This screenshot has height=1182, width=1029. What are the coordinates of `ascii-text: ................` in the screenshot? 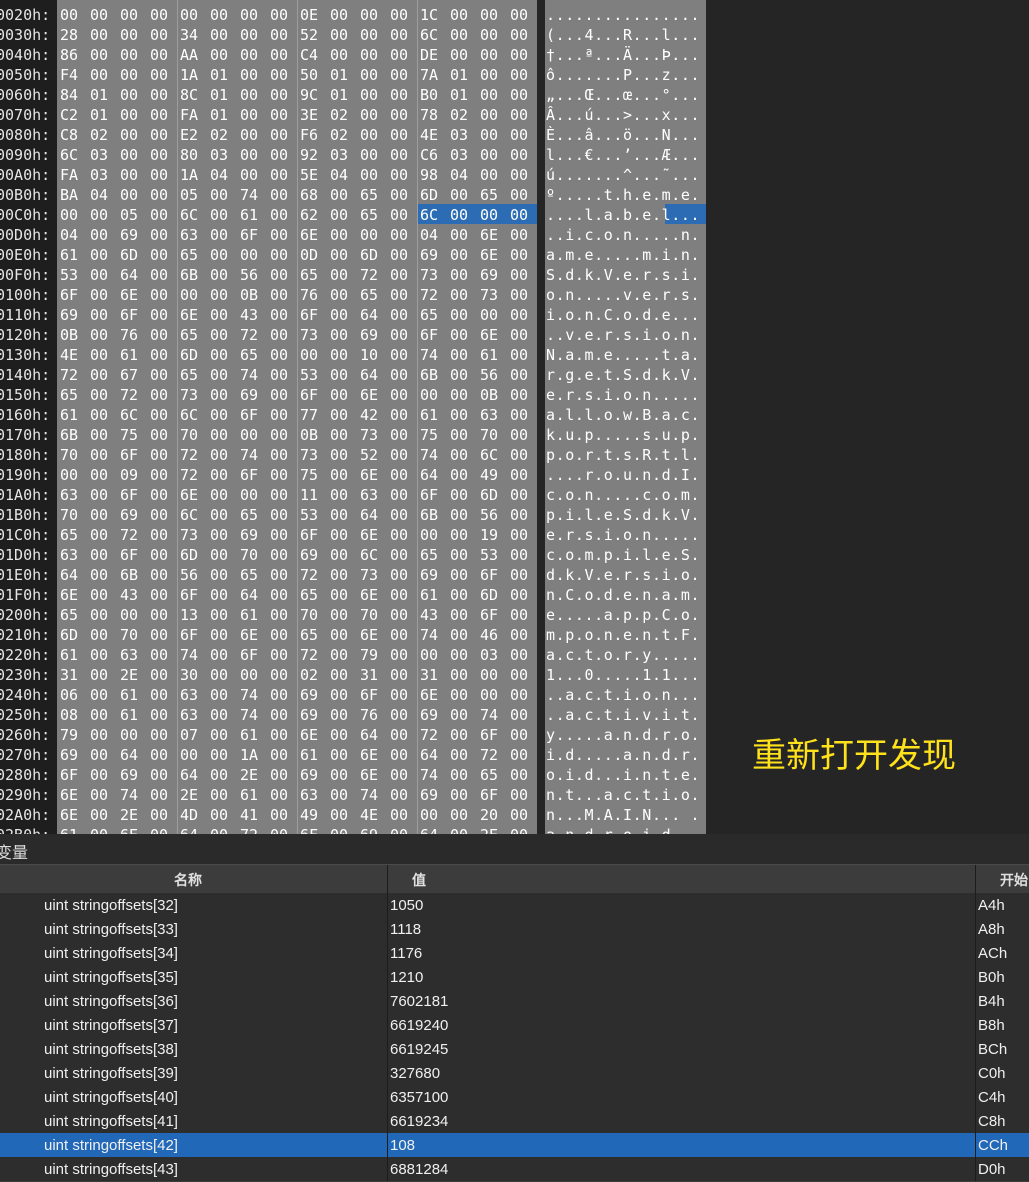 It's located at (623, 15).